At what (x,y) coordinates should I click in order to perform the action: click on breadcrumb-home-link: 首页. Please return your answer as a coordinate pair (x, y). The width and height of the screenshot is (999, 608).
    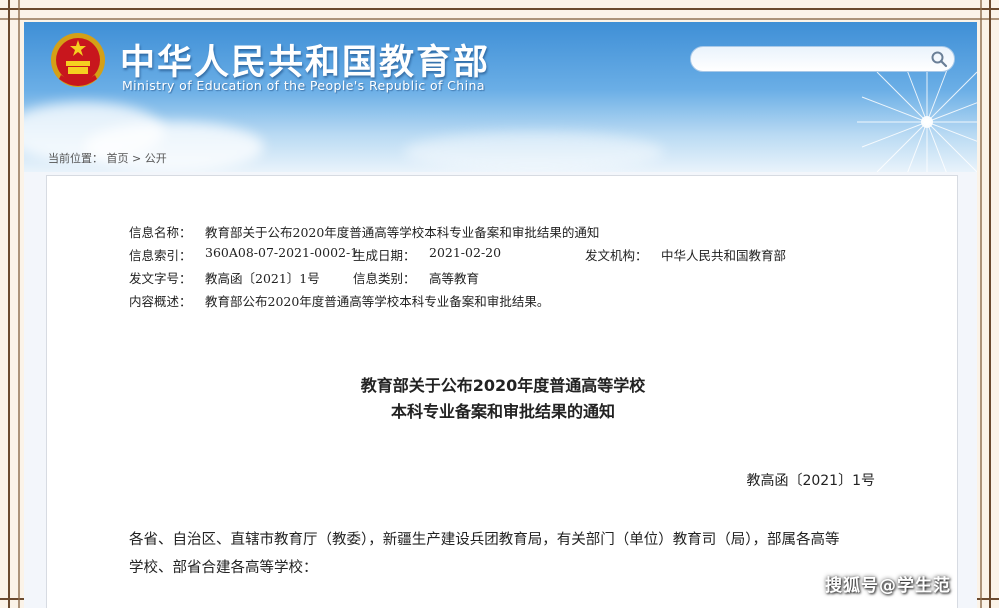
    Looking at the image, I should click on (118, 158).